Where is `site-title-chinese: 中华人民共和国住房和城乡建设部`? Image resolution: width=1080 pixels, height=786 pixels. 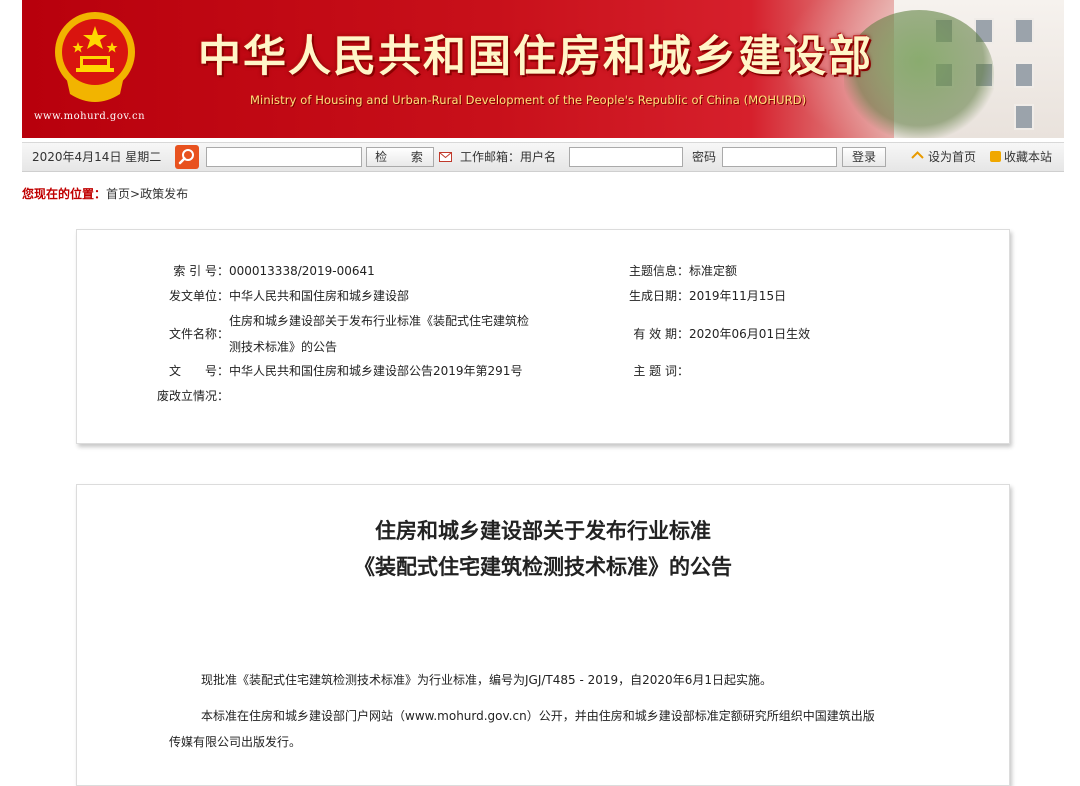
site-title-chinese: 中华人民共和国住房和城乡建设部 is located at coordinates (535, 57).